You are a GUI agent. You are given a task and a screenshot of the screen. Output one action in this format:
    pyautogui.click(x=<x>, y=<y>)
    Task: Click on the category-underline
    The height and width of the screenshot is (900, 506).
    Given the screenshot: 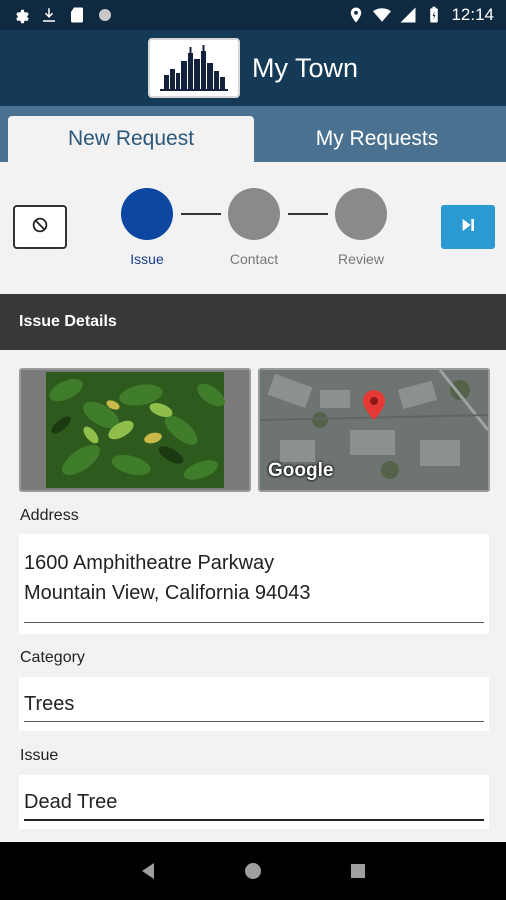 What is the action you would take?
    pyautogui.click(x=254, y=721)
    